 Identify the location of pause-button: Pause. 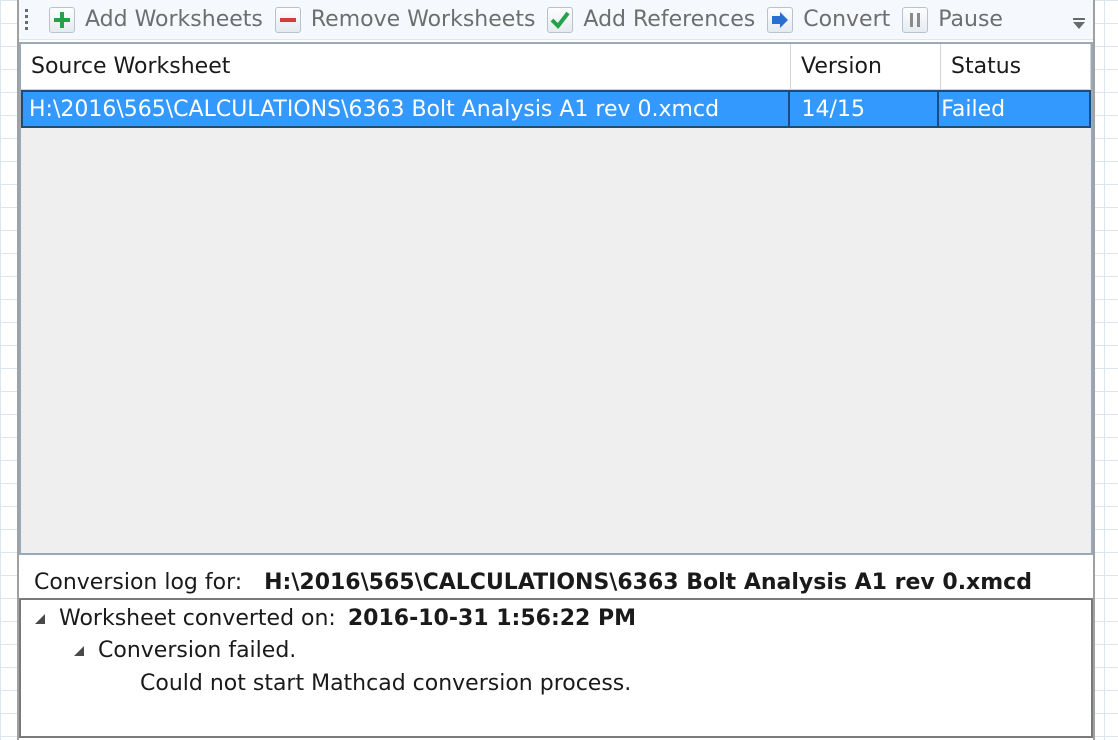
(952, 20).